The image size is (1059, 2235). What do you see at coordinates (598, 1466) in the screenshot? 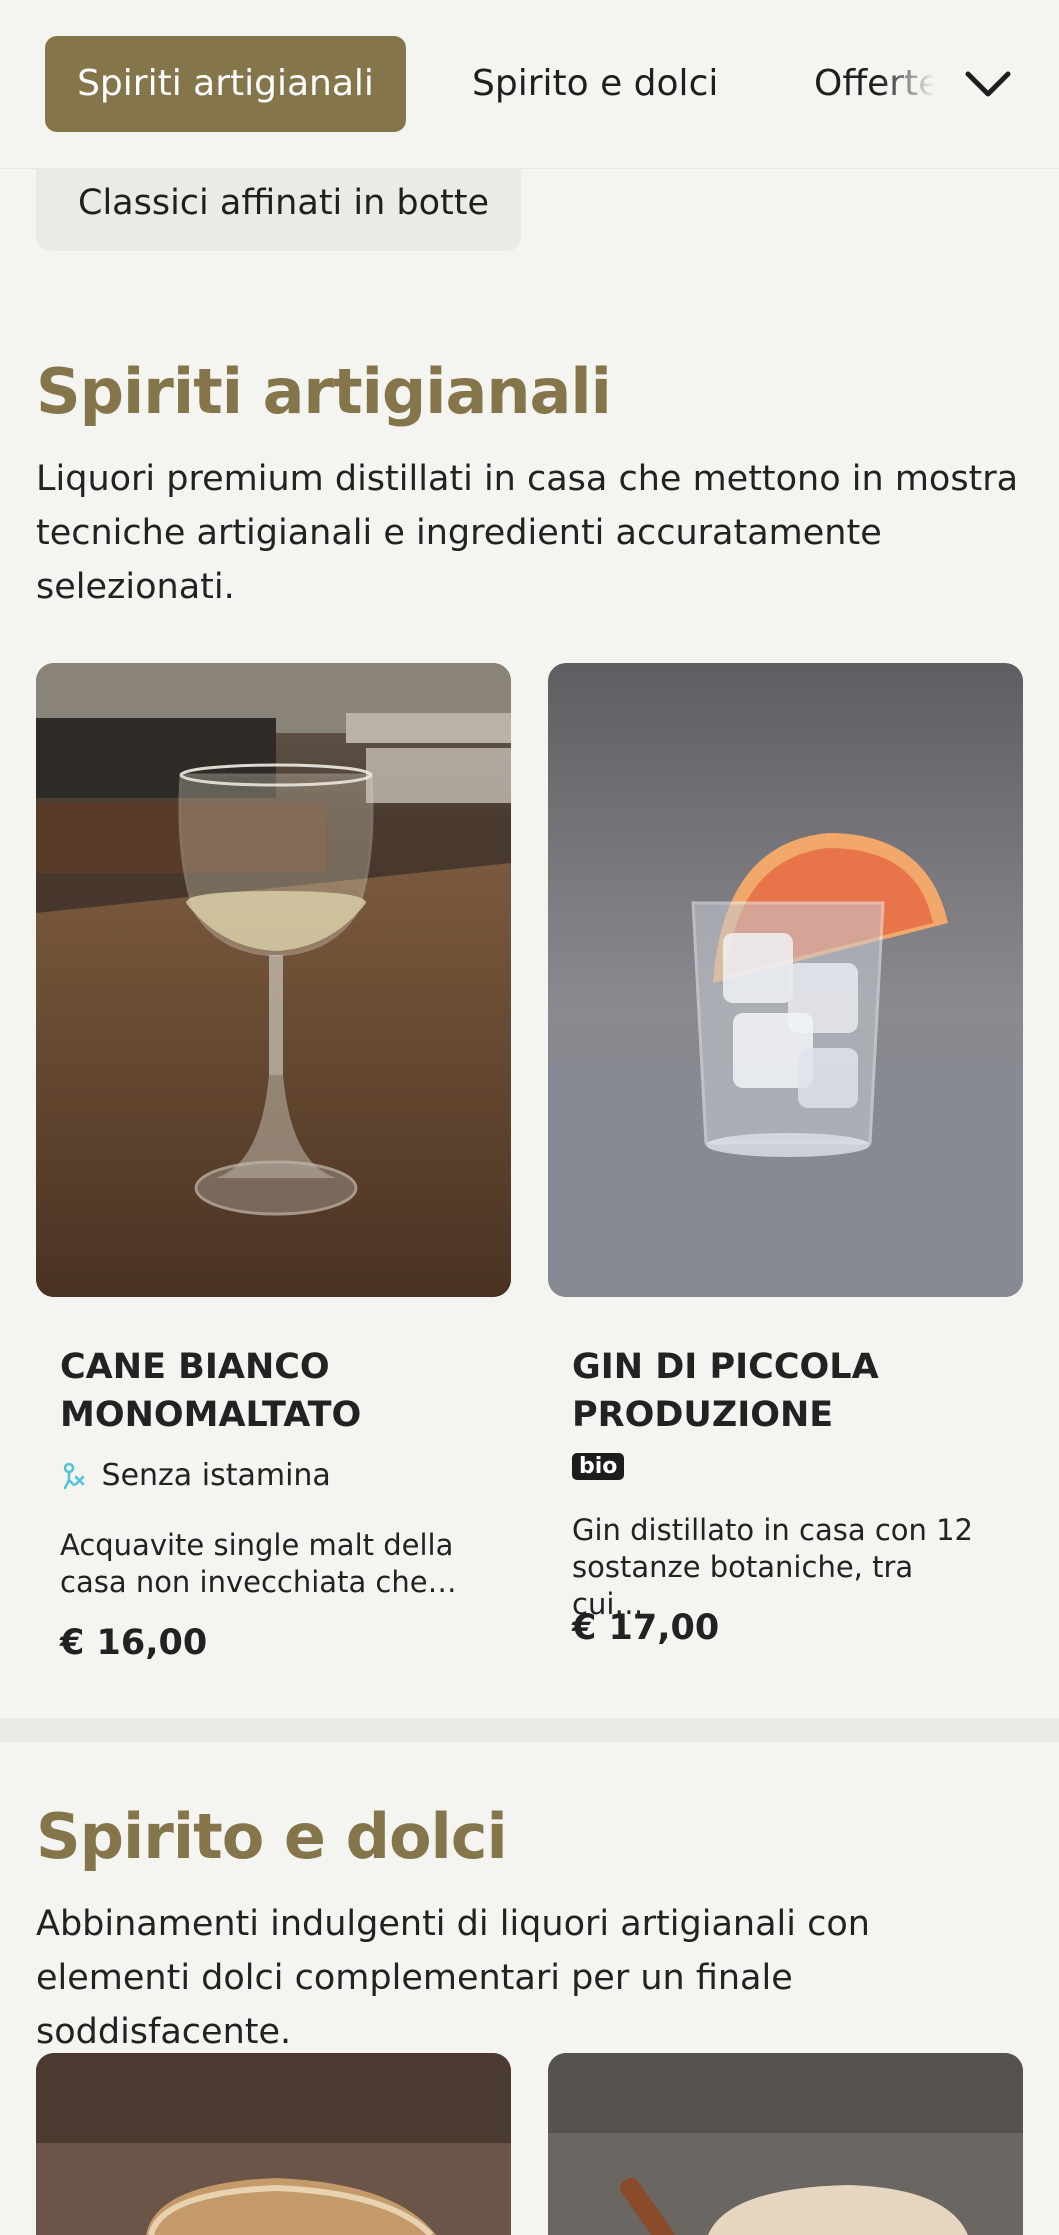
I see `bio-badge: bio` at bounding box center [598, 1466].